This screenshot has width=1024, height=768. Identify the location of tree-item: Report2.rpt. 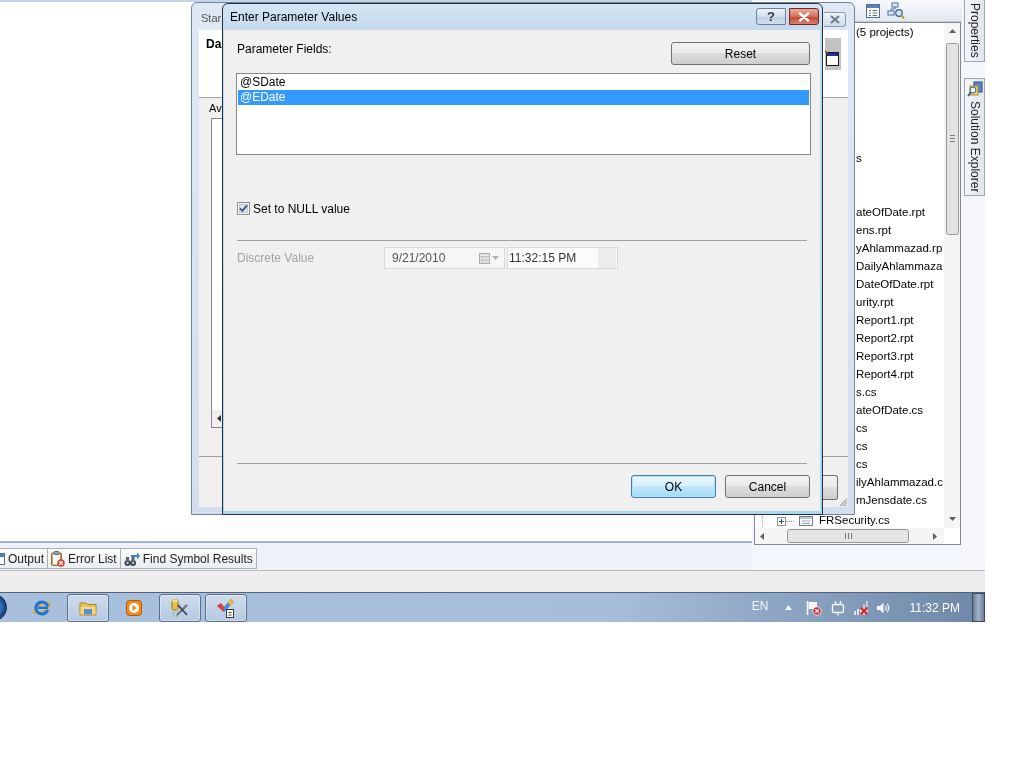
(885, 338).